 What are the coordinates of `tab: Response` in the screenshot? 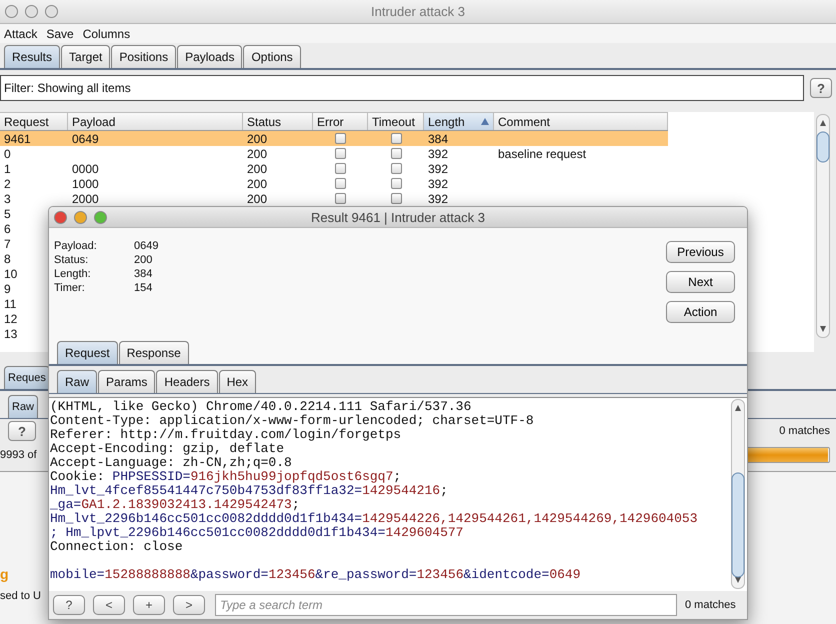 It's located at (153, 352).